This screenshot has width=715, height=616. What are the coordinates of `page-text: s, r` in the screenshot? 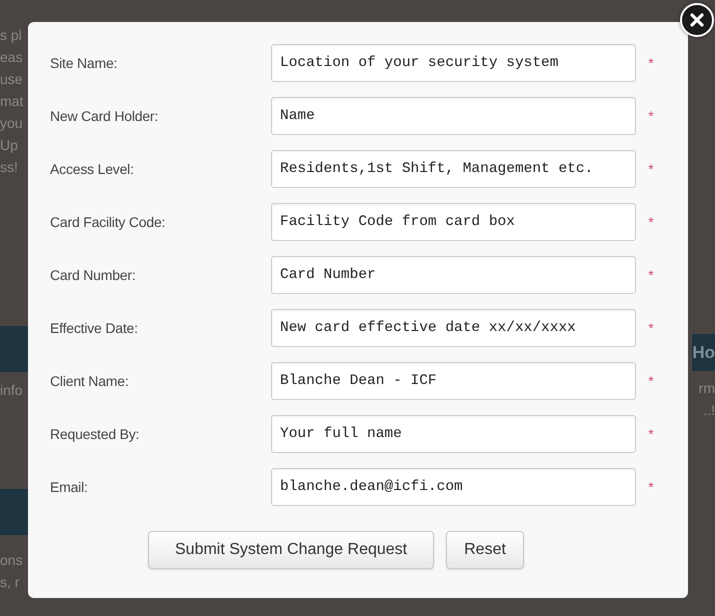 It's located at (10, 582).